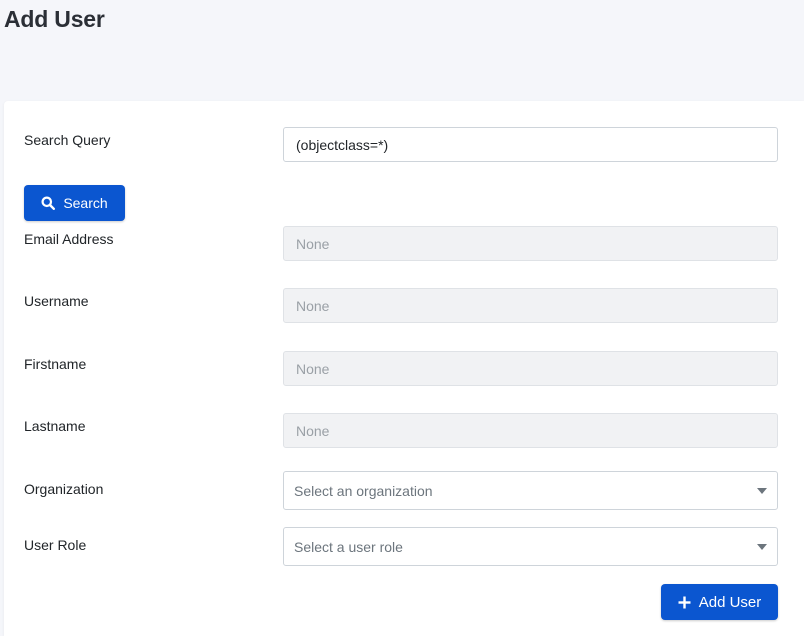  I want to click on search-query-label: Search Query, so click(67, 140).